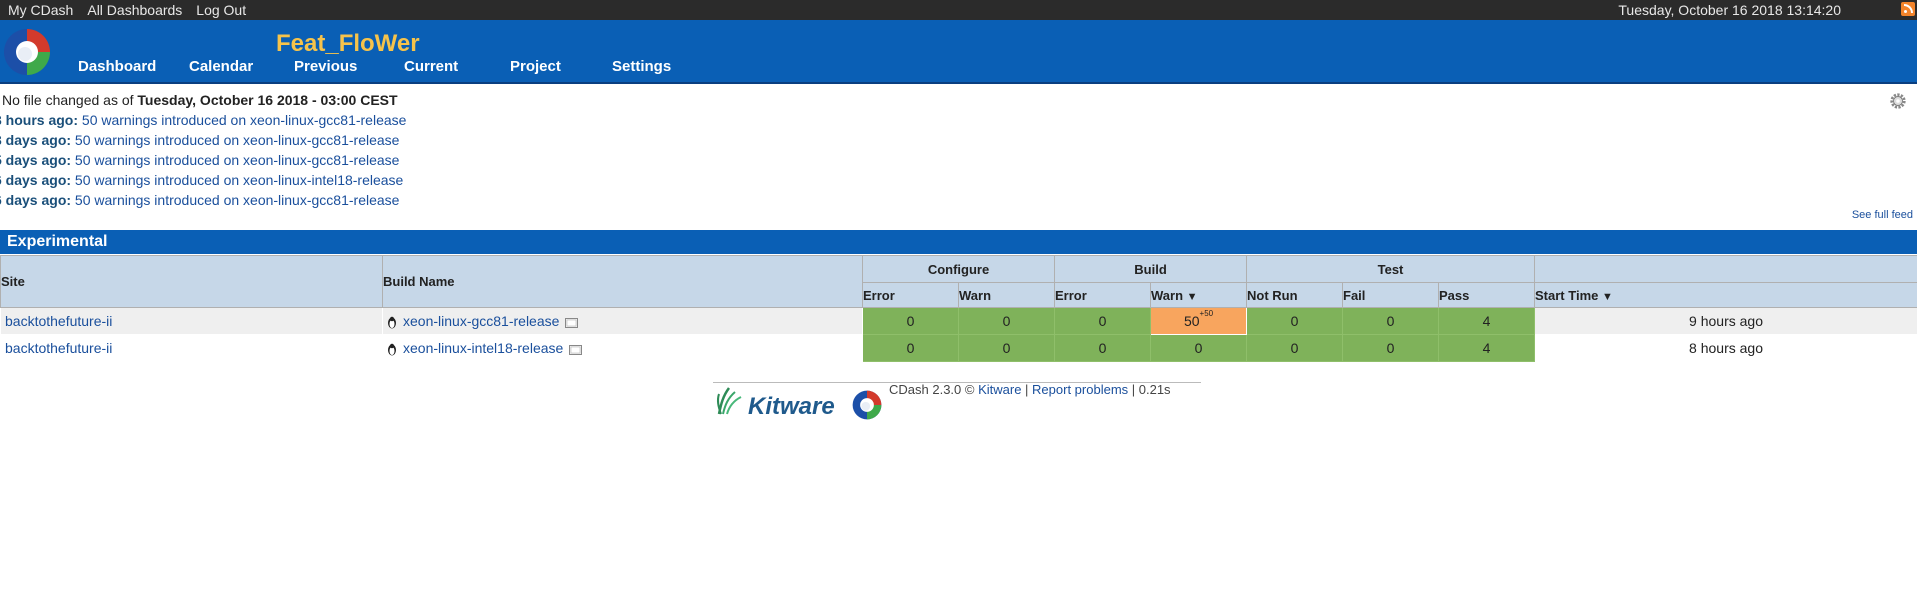 The image size is (1917, 594). Describe the element at coordinates (348, 44) in the screenshot. I see `project-title: Feat_FloWer` at that location.